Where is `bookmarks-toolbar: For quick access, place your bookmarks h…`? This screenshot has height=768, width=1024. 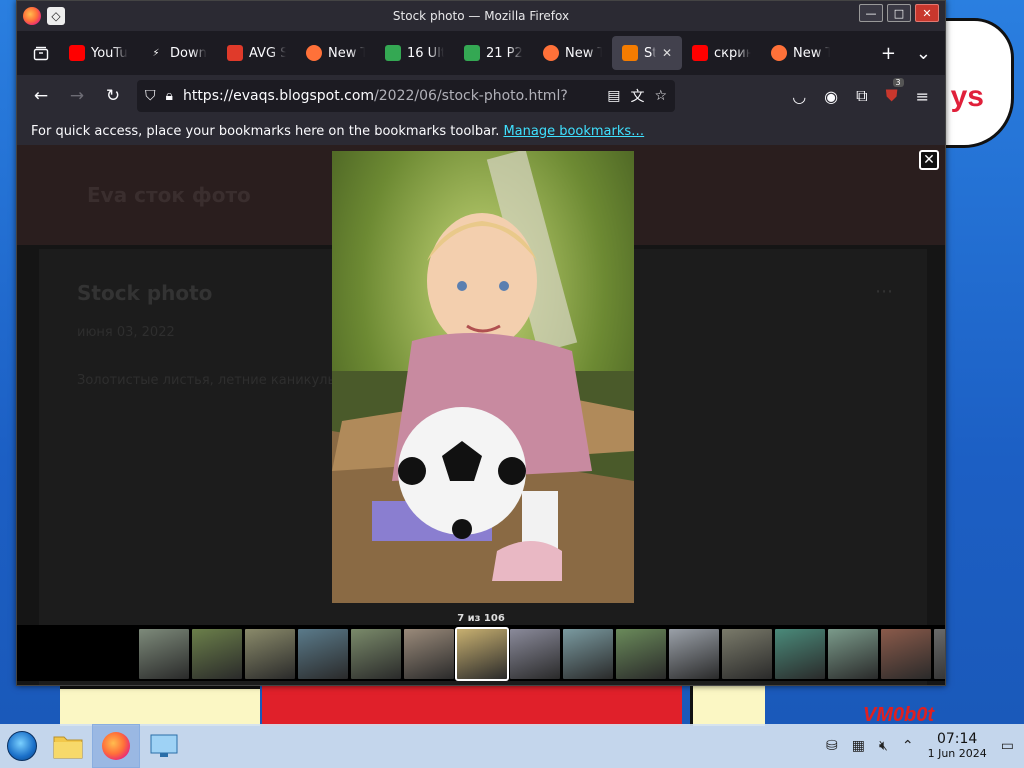 bookmarks-toolbar: For quick access, place your bookmarks h… is located at coordinates (481, 131).